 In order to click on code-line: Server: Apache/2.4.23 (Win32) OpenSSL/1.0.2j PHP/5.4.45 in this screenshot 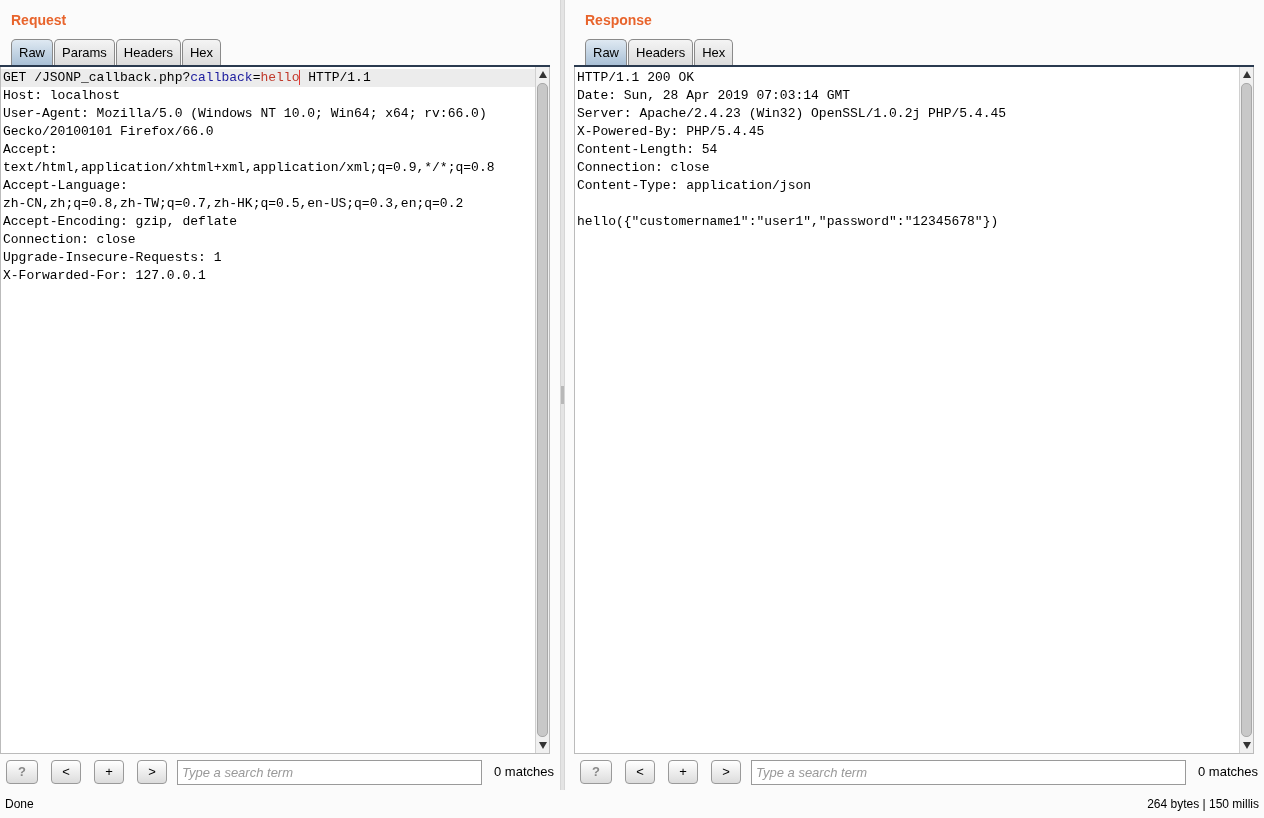, I will do `click(792, 114)`.